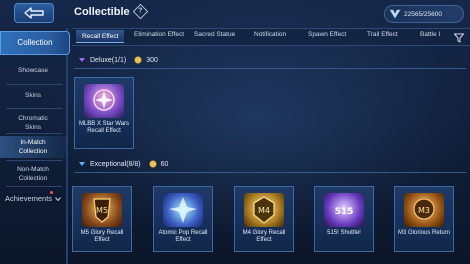  What do you see at coordinates (183, 210) in the screenshot?
I see `atomic-pop-icon` at bounding box center [183, 210].